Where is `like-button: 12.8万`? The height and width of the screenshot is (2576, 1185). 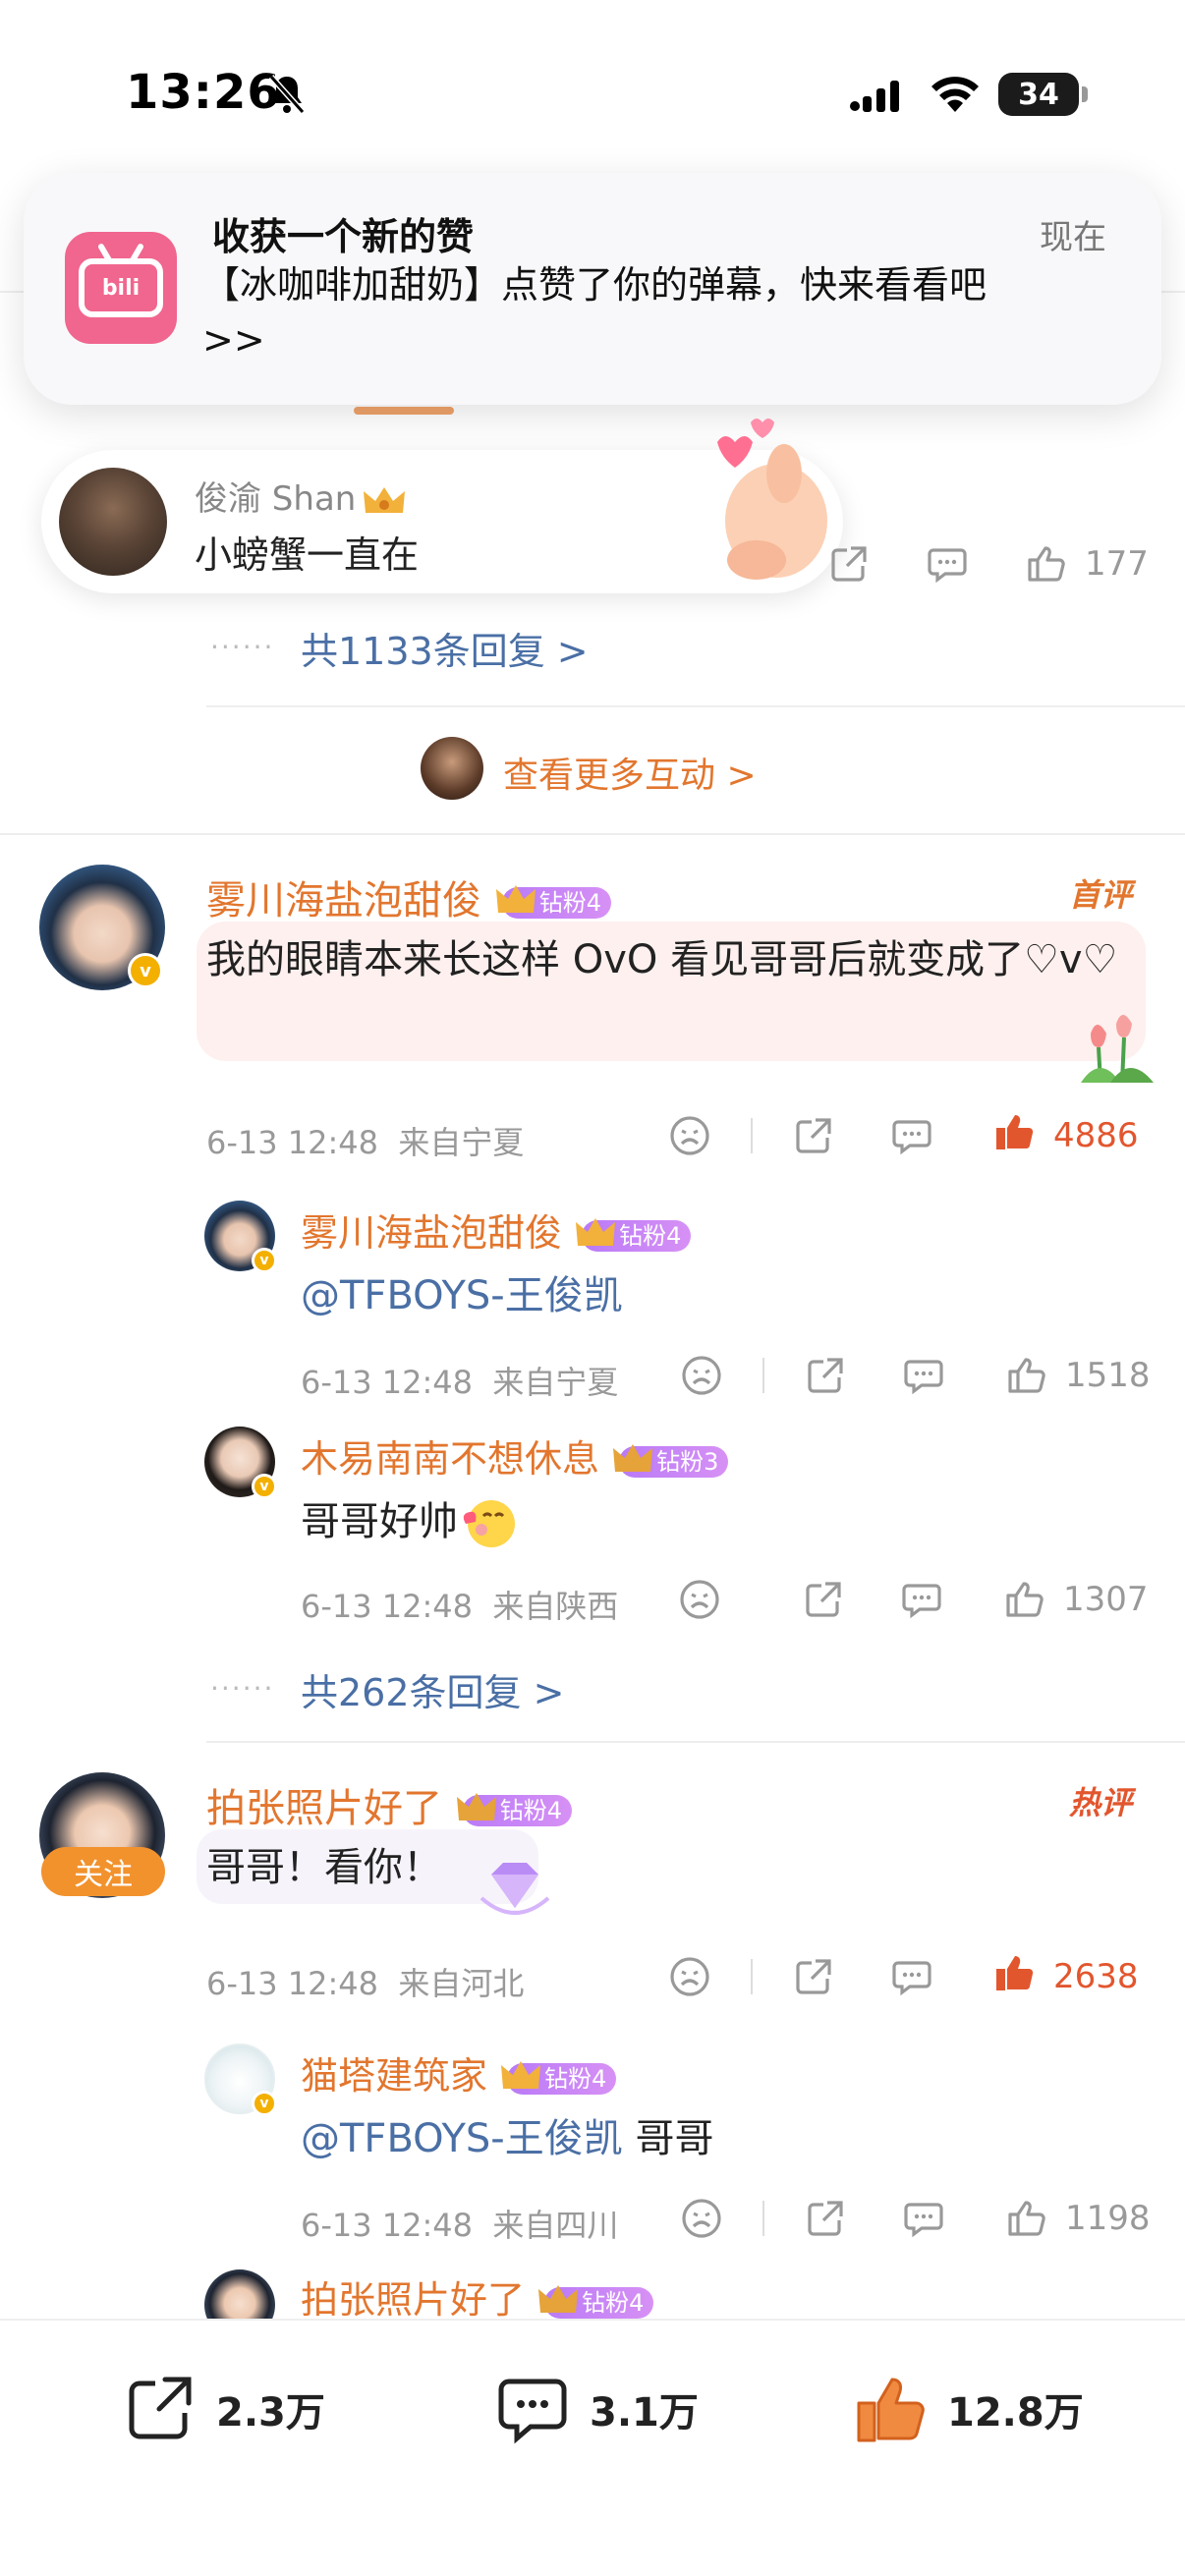 like-button: 12.8万 is located at coordinates (969, 2409).